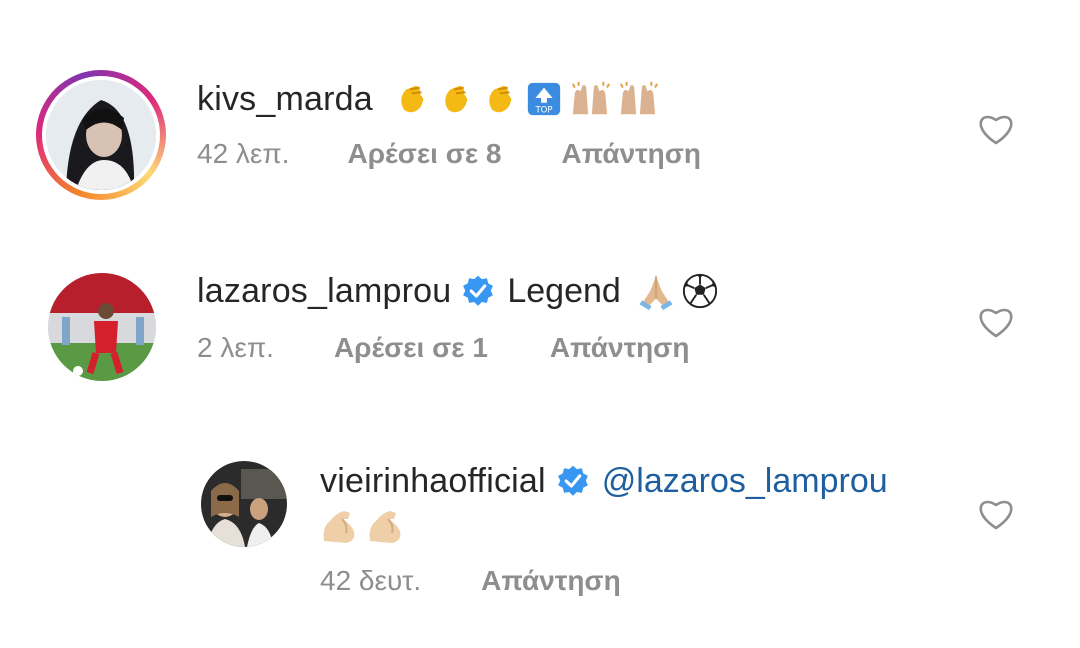  What do you see at coordinates (996, 514) in the screenshot?
I see `like-heart-icon` at bounding box center [996, 514].